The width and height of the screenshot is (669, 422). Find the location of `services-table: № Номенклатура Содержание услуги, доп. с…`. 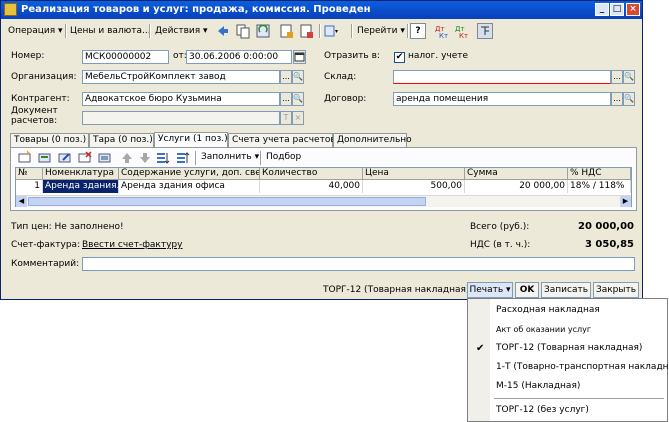

services-table: № Номенклатура Содержание услуги, доп. с… is located at coordinates (323, 187).